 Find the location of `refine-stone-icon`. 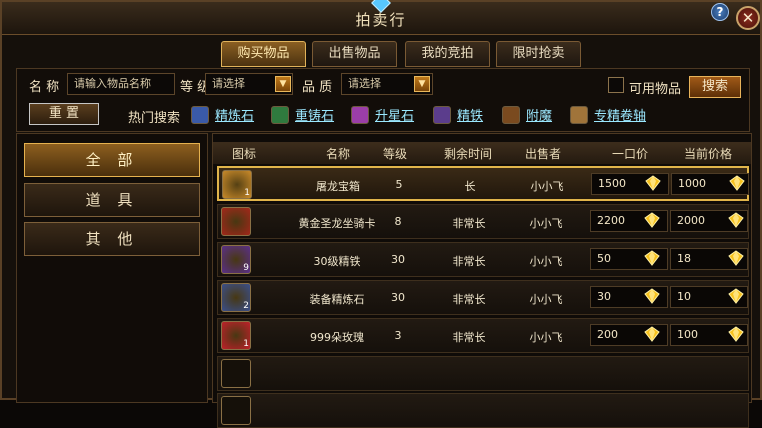

refine-stone-icon is located at coordinates (200, 114).